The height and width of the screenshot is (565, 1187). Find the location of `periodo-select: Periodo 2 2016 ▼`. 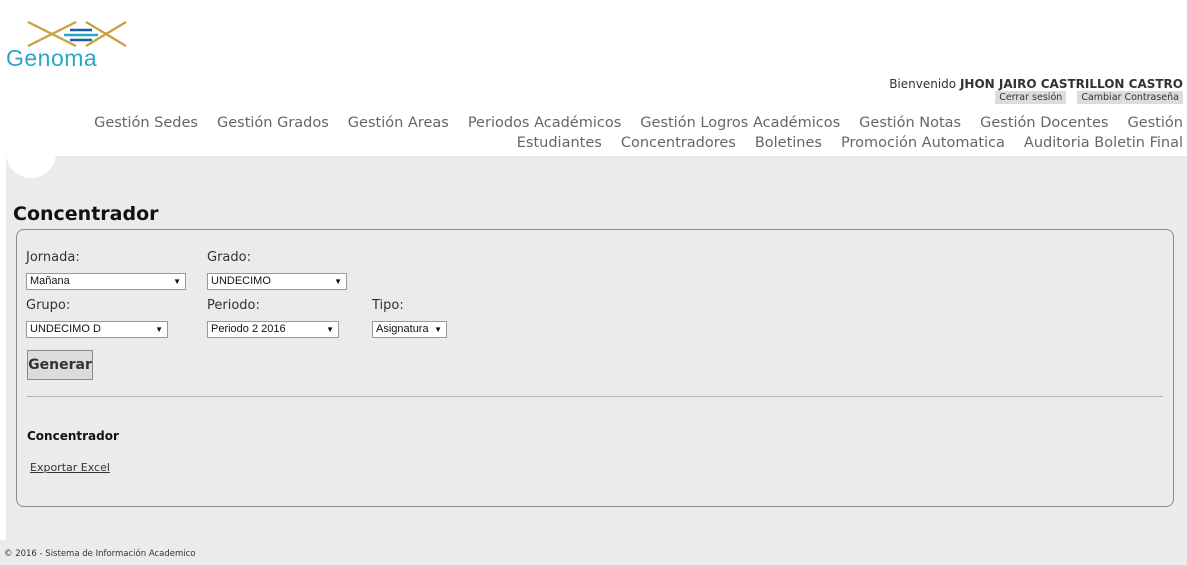

periodo-select: Periodo 2 2016 ▼ is located at coordinates (273, 329).